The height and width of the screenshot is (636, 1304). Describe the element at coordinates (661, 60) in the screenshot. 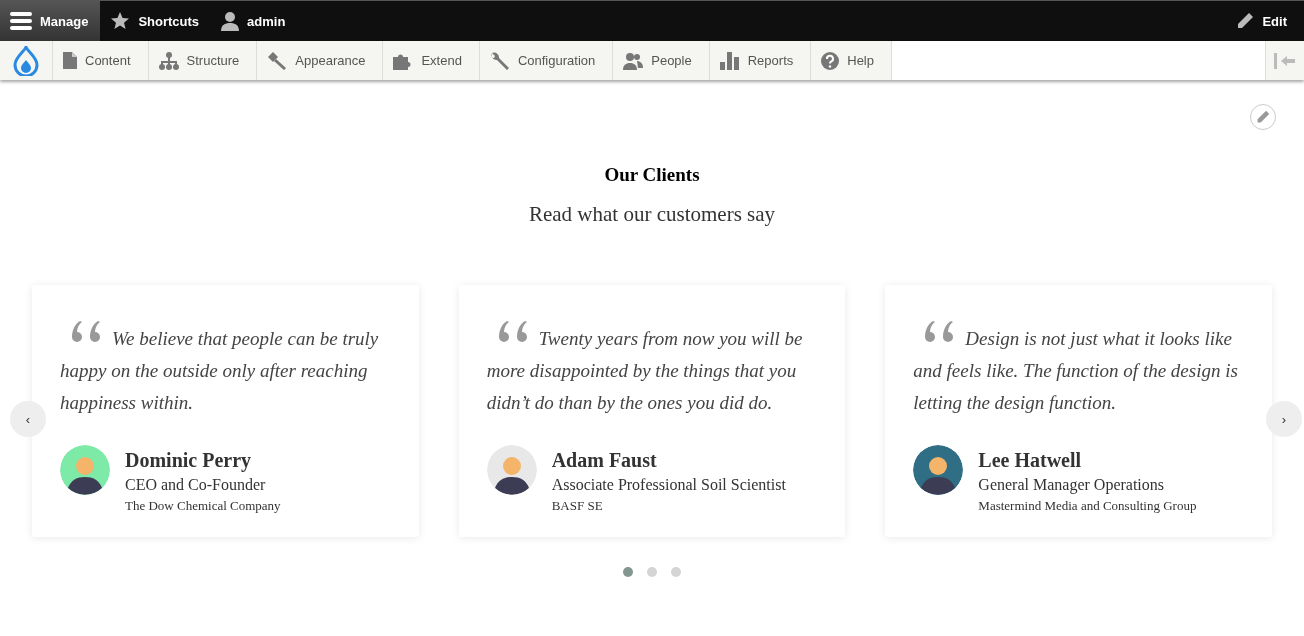

I see `admin-menu-item: People` at that location.